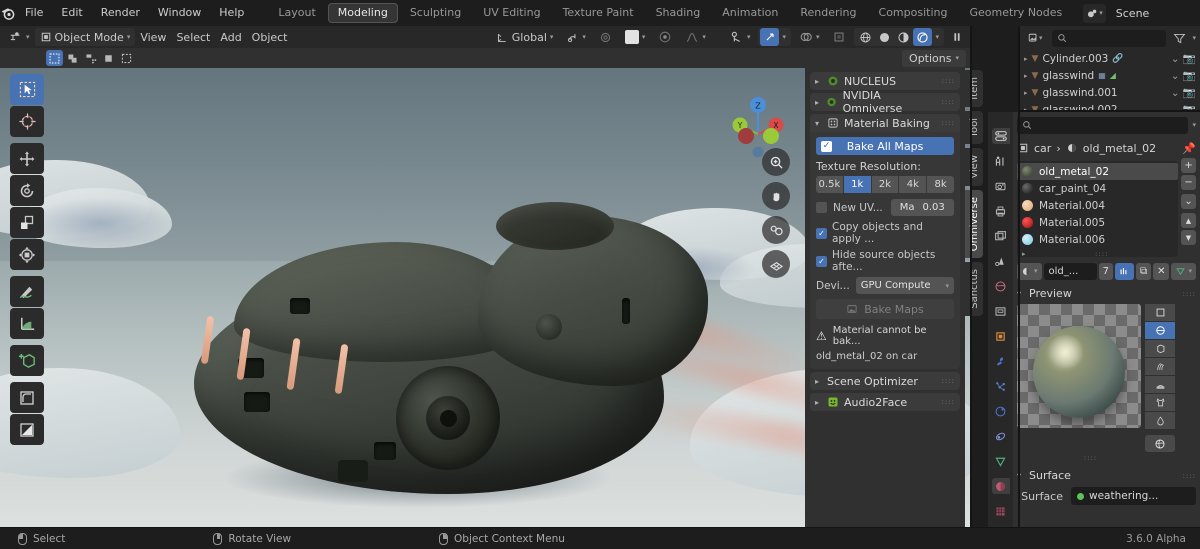 The image size is (1200, 549). Describe the element at coordinates (828, 13) in the screenshot. I see `tab-rendering: Rendering` at that location.